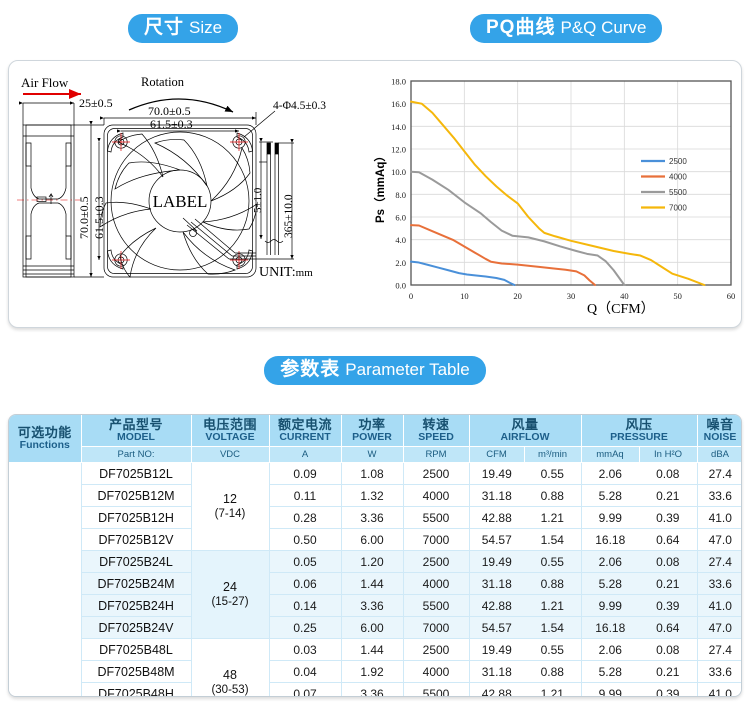 Image resolution: width=750 pixels, height=705 pixels. What do you see at coordinates (304, 517) in the screenshot?
I see `cell-current: 0.28` at bounding box center [304, 517].